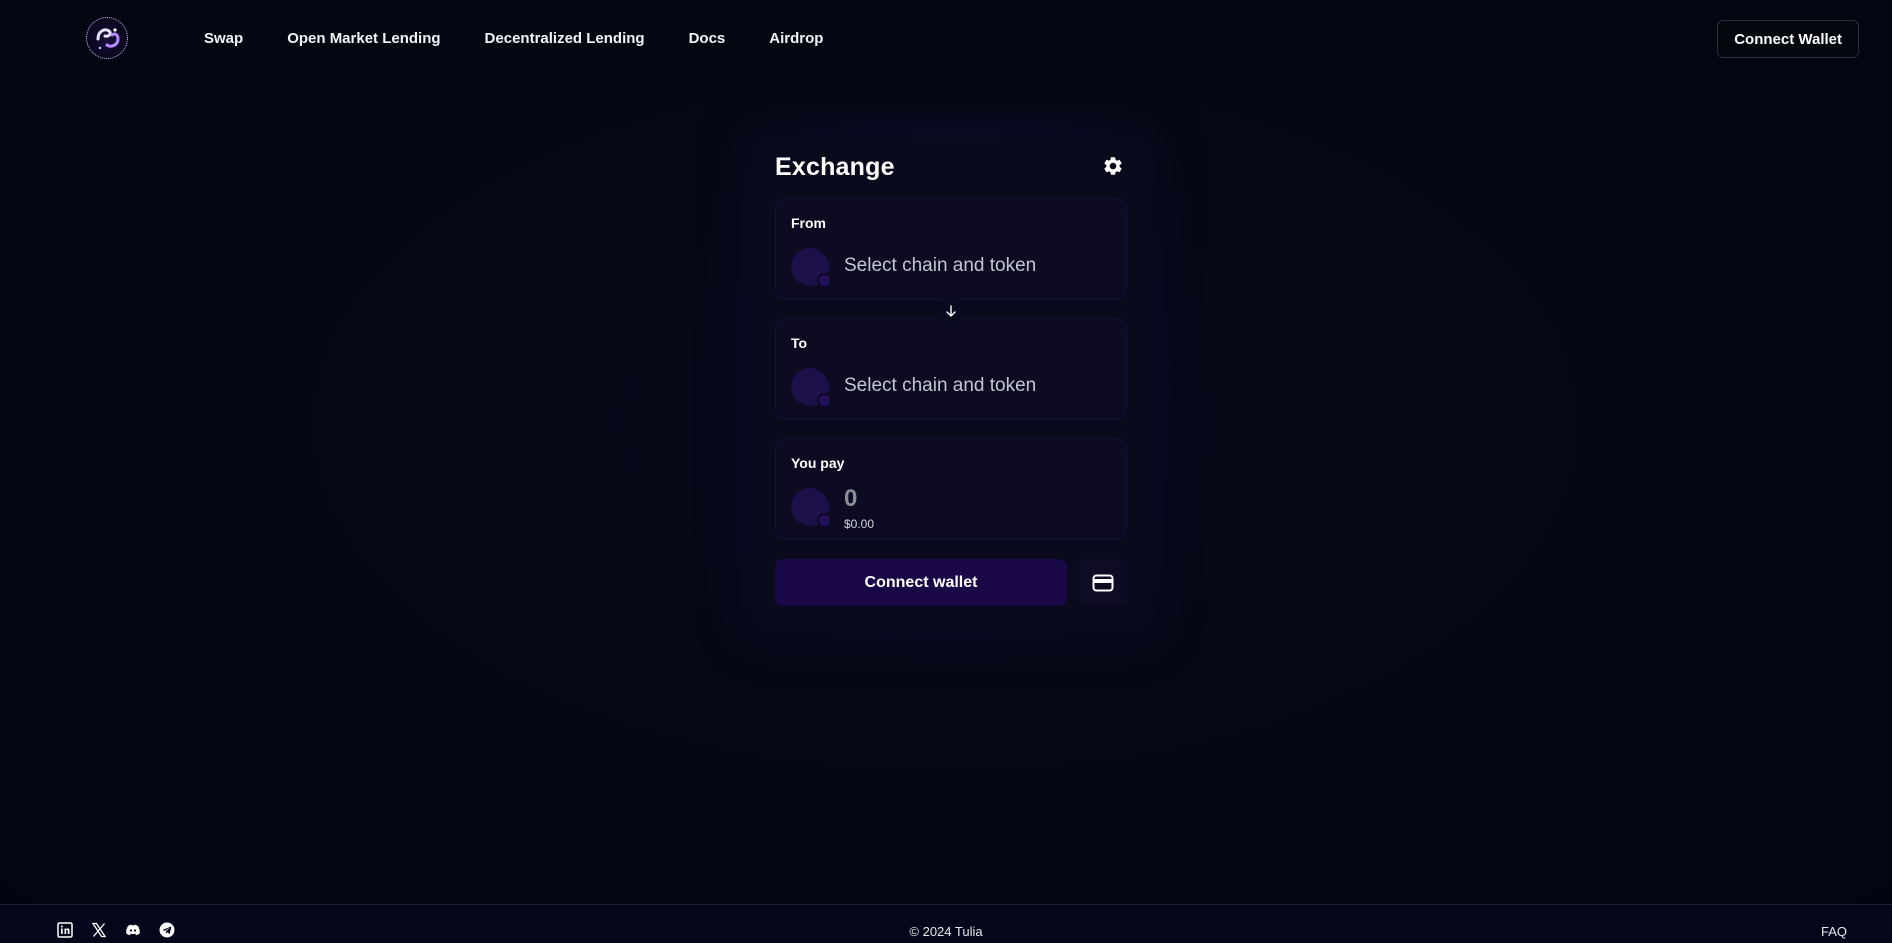 This screenshot has height=943, width=1892. I want to click on faq-link: FAQ, so click(1834, 931).